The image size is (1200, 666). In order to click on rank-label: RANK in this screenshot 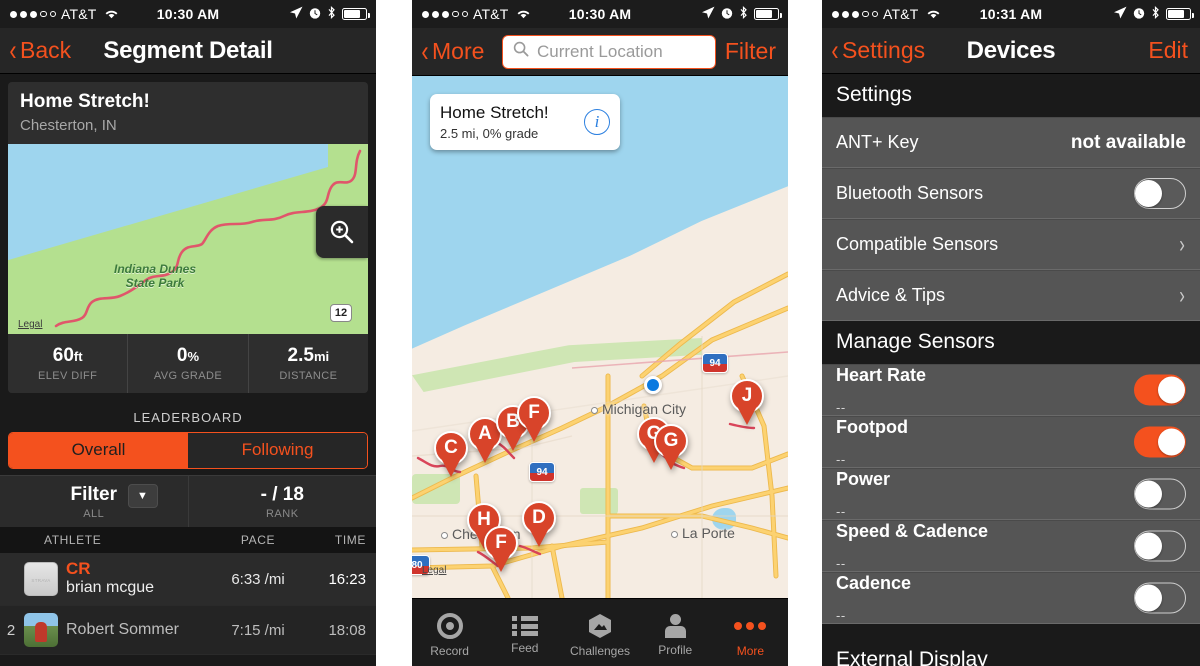, I will do `click(282, 514)`.